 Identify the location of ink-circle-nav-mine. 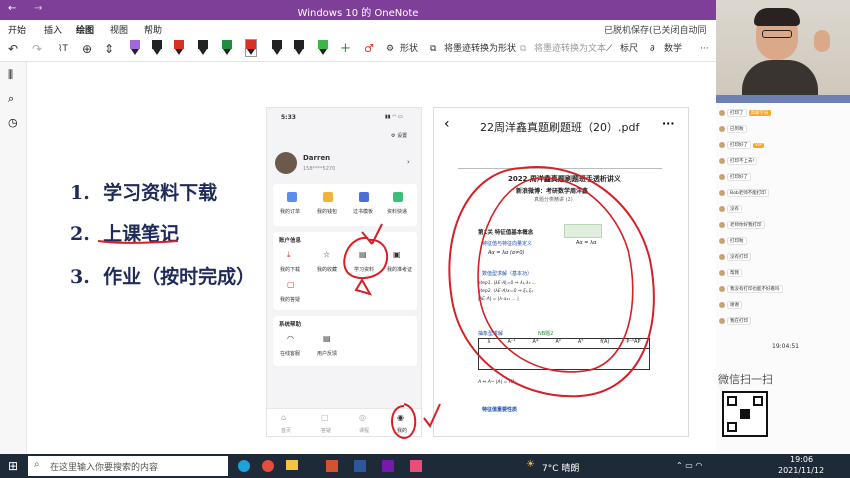
(404, 421).